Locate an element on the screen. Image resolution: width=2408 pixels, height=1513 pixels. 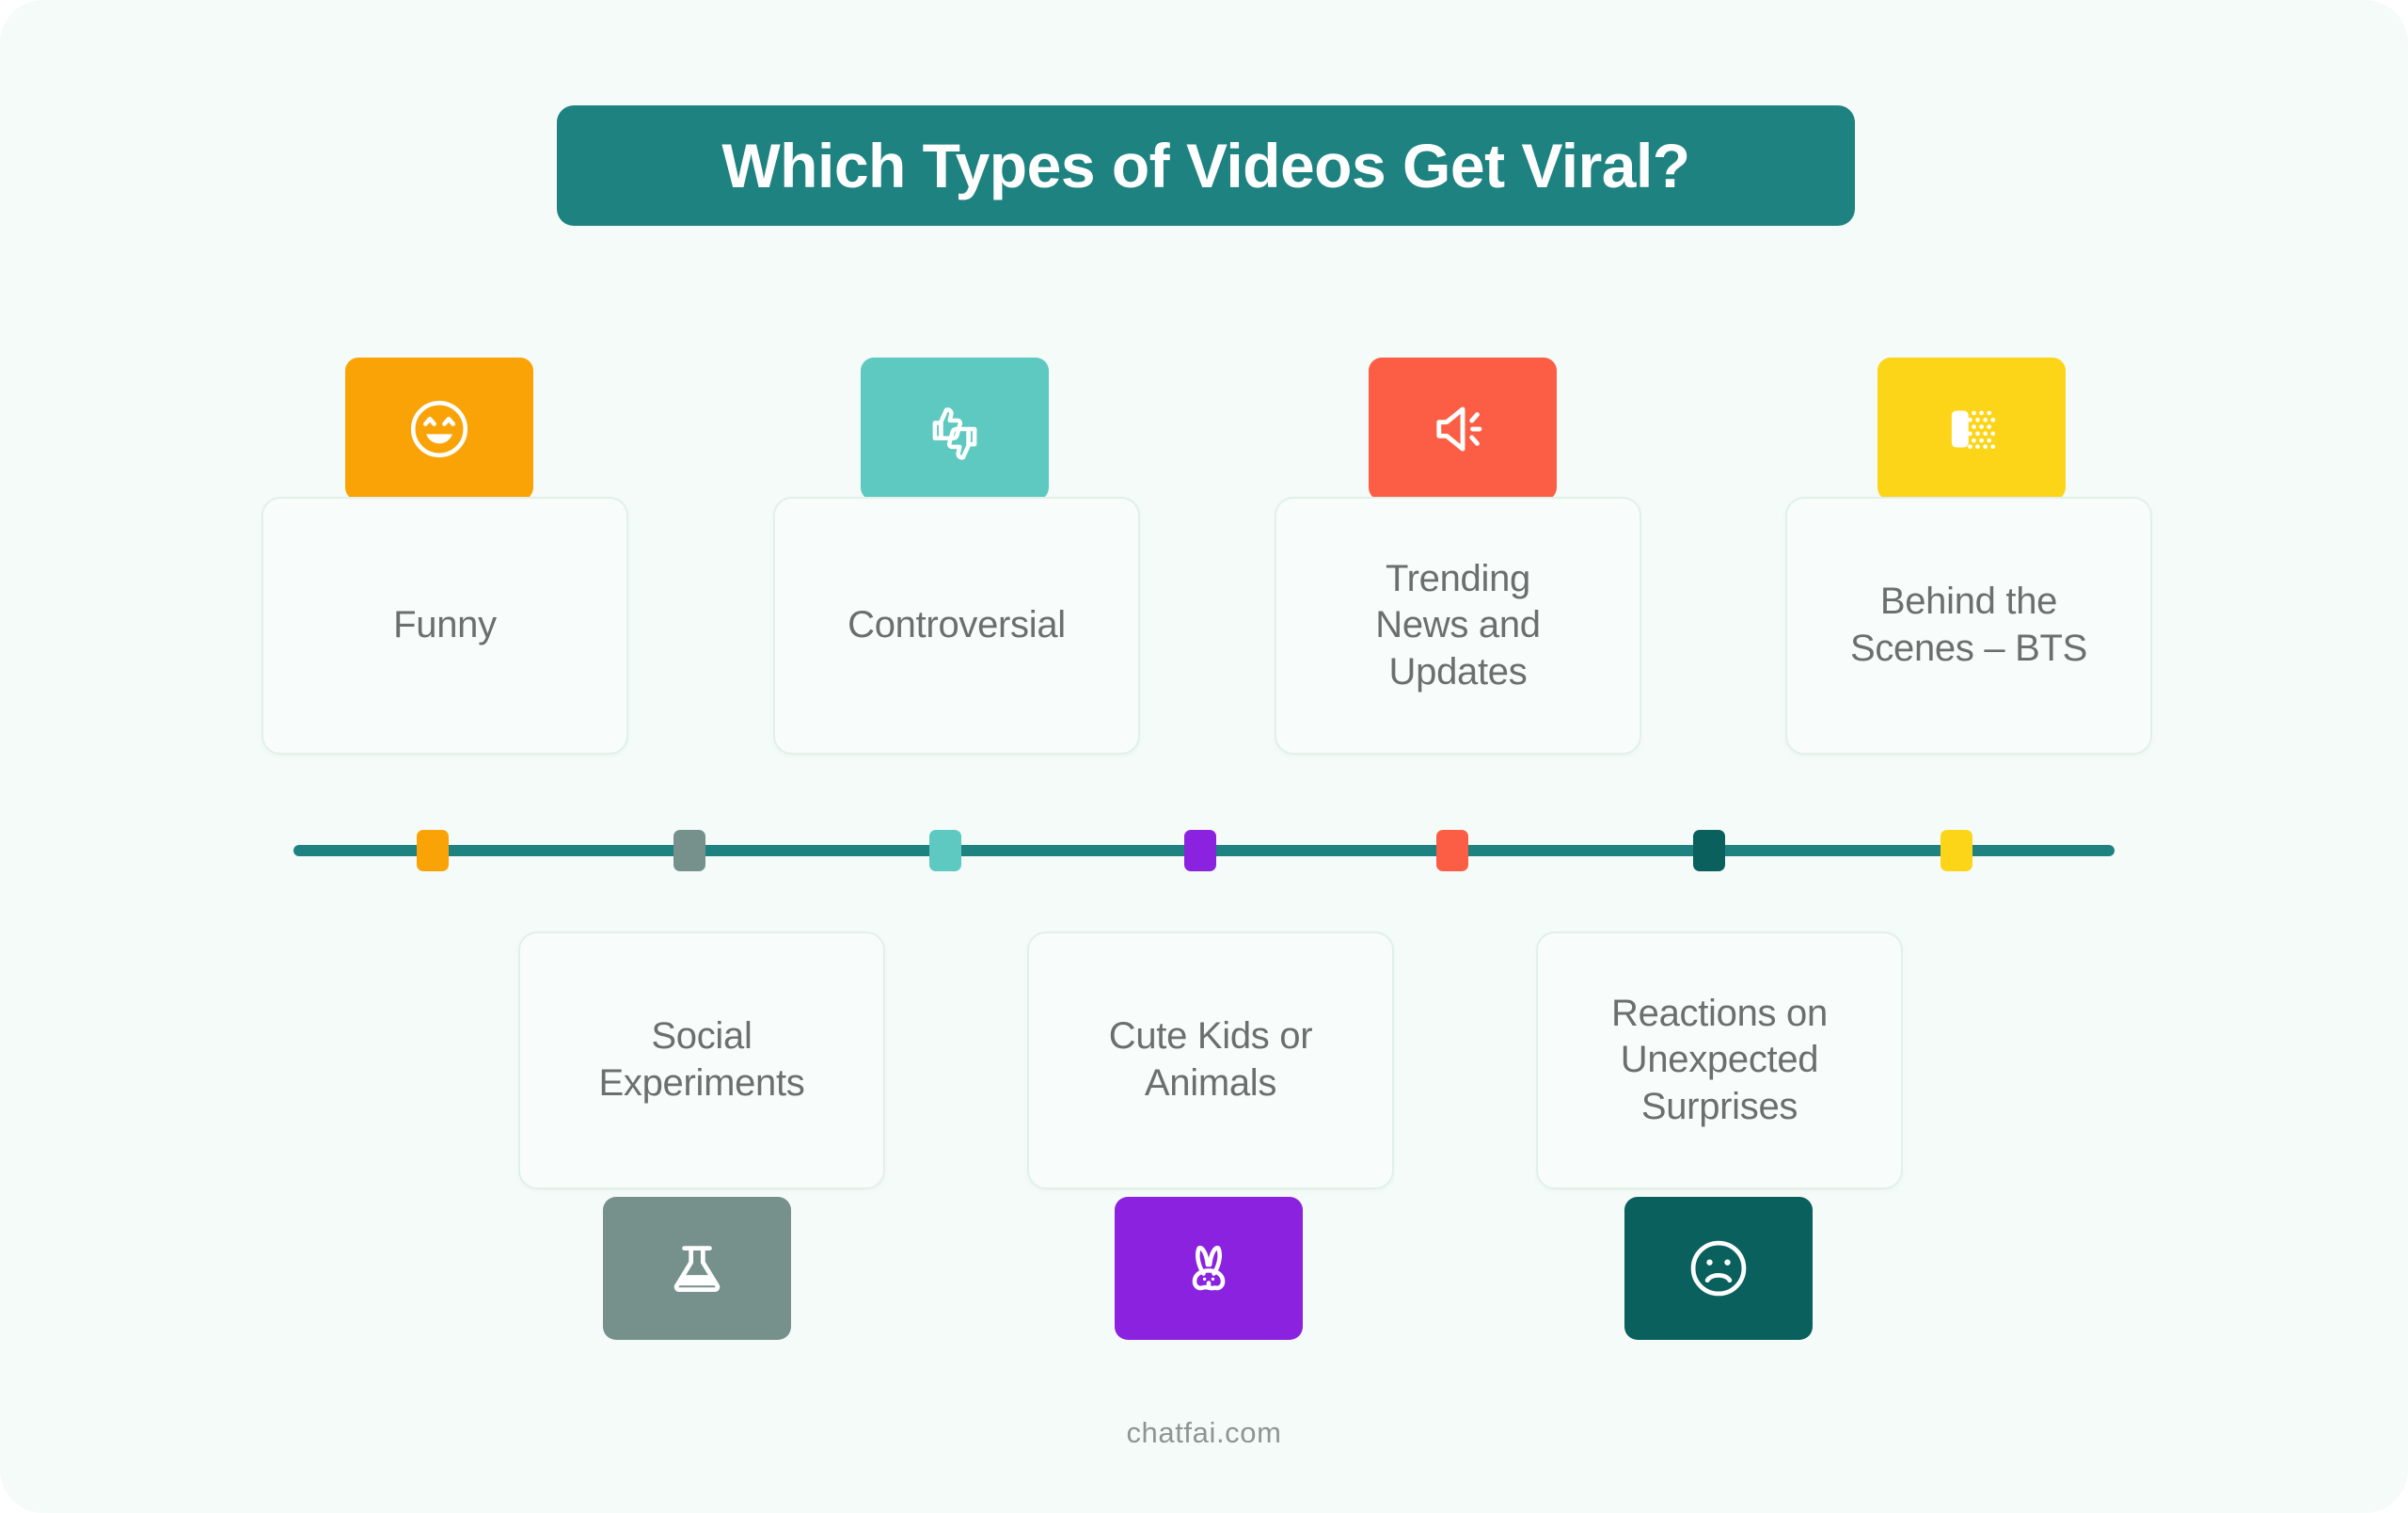
card-label: Funny is located at coordinates (445, 625).